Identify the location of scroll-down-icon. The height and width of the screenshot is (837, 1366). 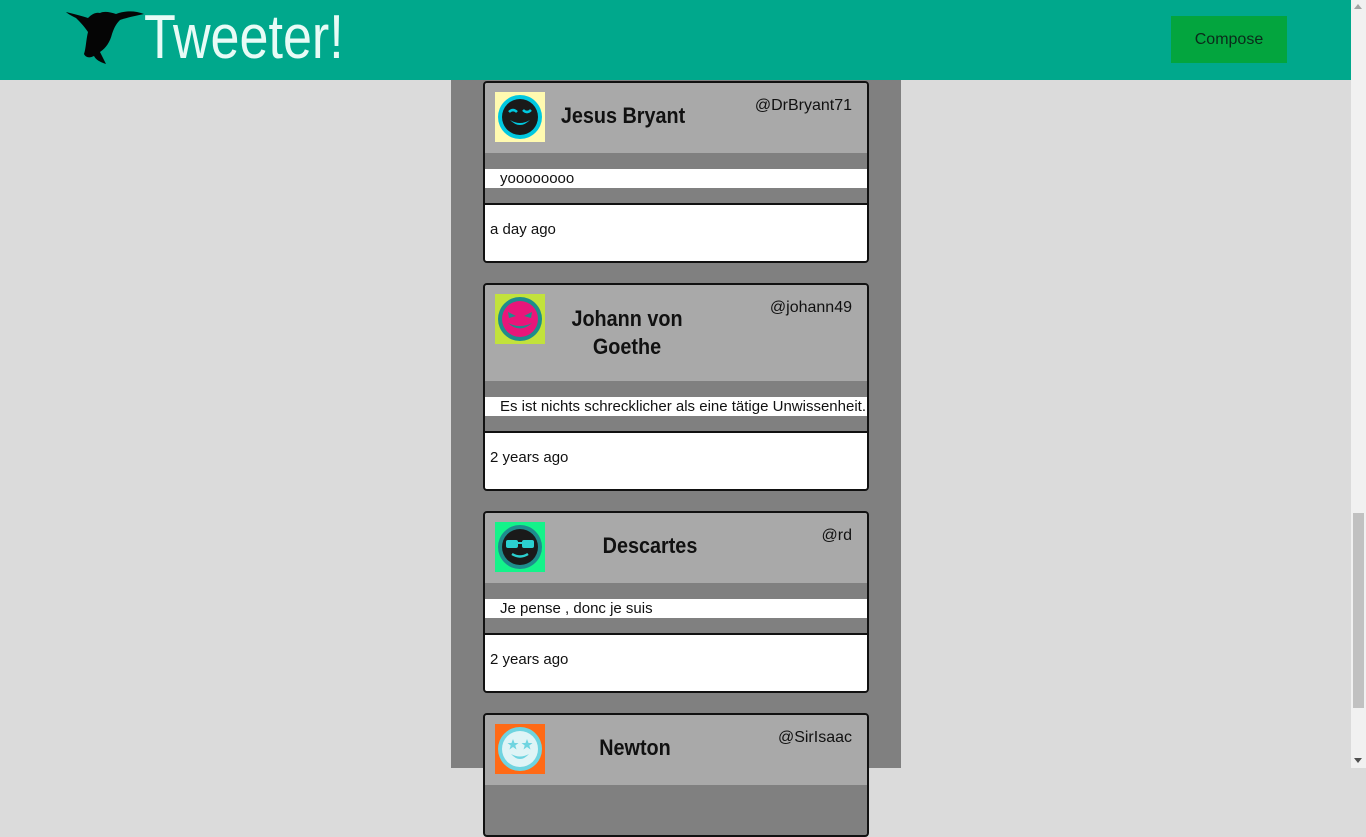
(1358, 760).